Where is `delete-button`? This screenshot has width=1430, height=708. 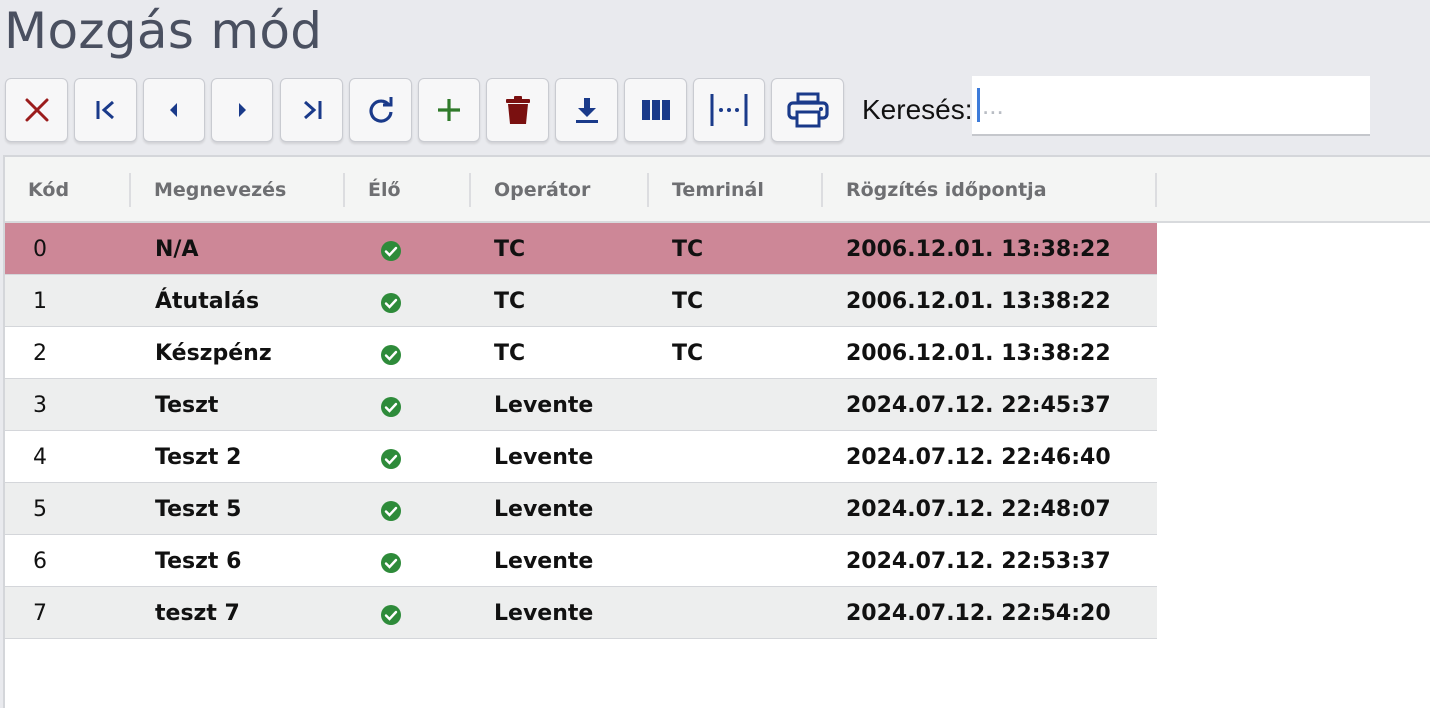 delete-button is located at coordinates (517, 110).